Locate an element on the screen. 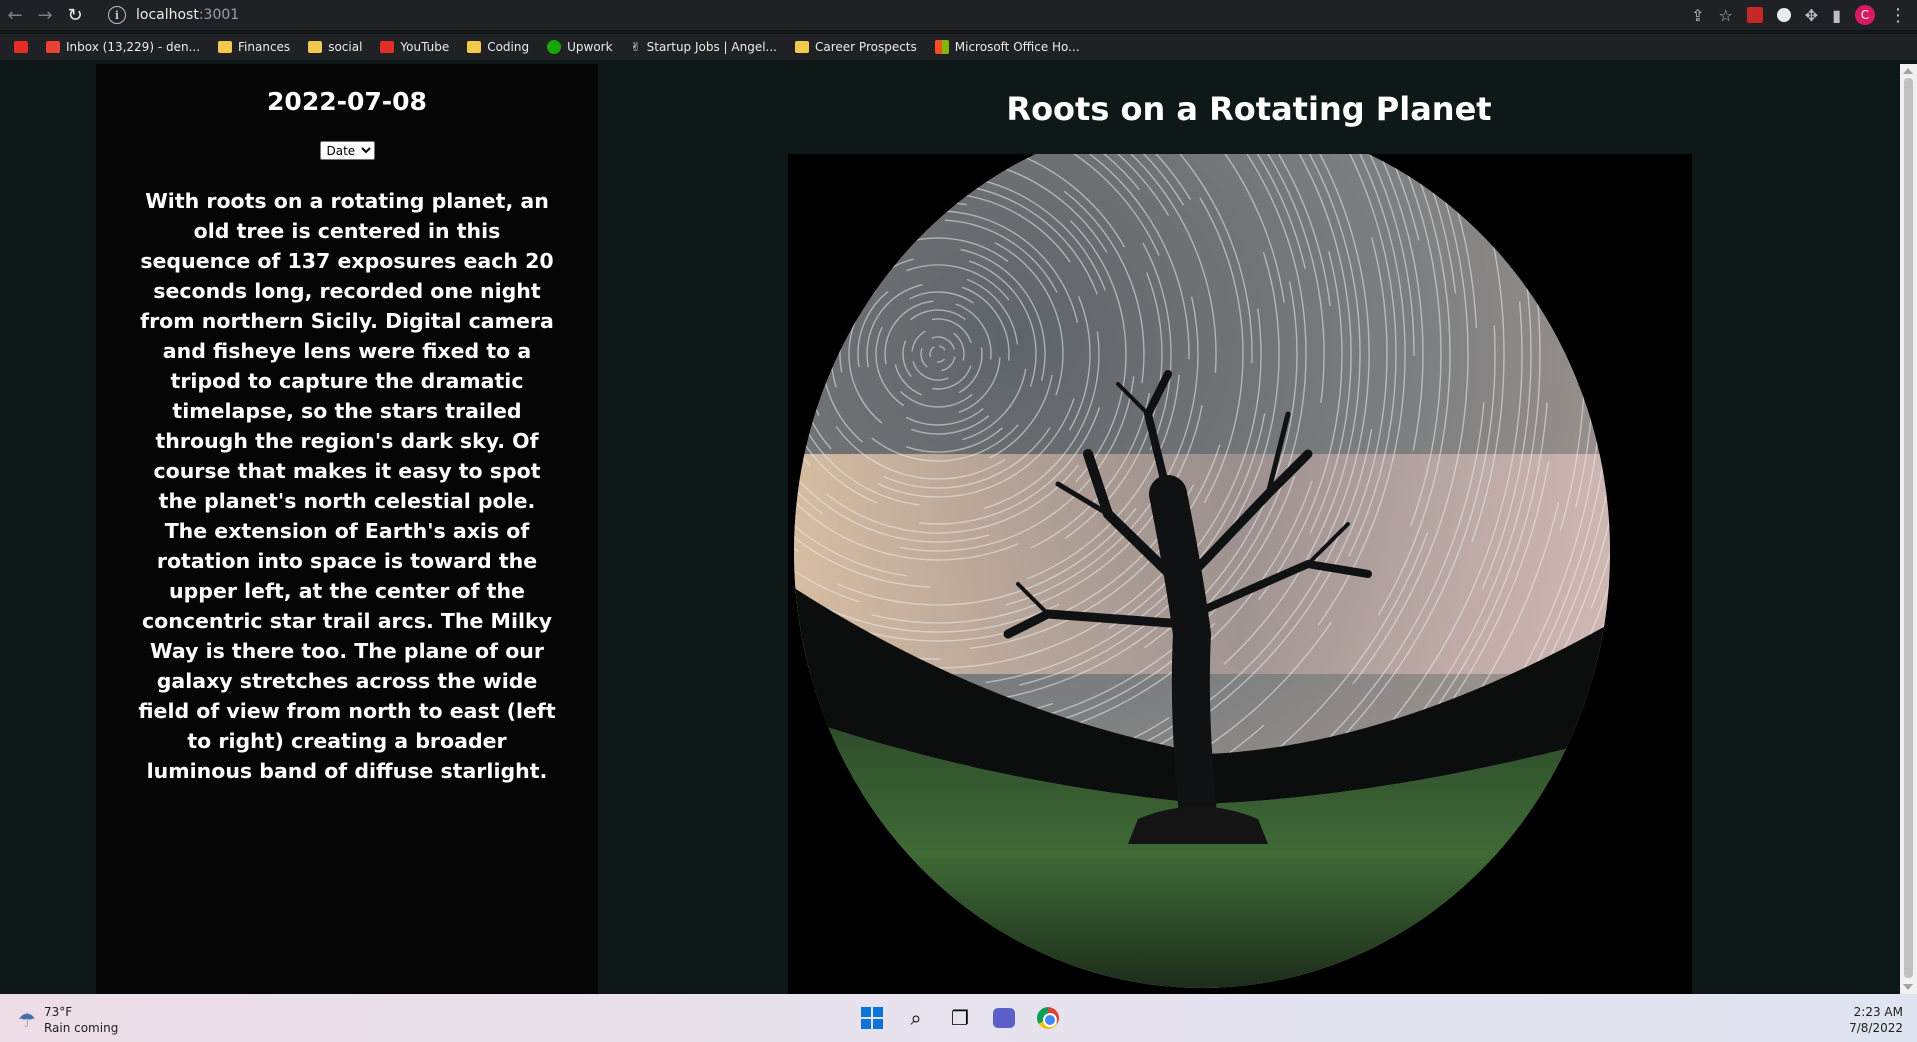  share-icon: ⇪ is located at coordinates (1697, 15).